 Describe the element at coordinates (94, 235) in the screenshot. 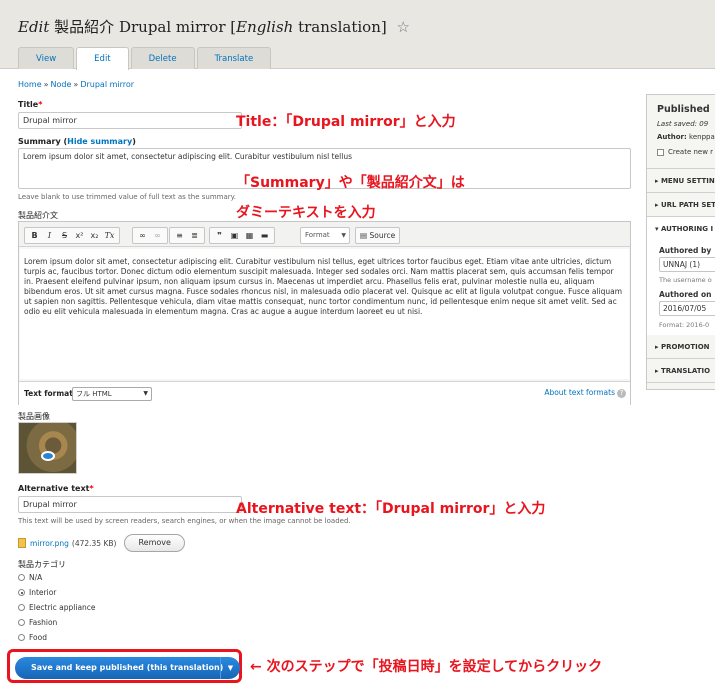

I see `subscript-button: x₂` at that location.